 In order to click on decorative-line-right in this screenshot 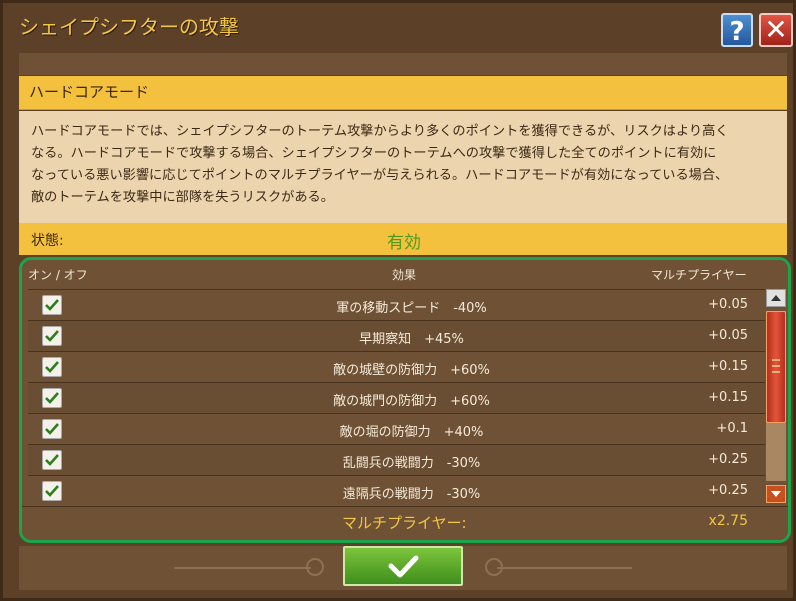, I will do `click(564, 568)`.